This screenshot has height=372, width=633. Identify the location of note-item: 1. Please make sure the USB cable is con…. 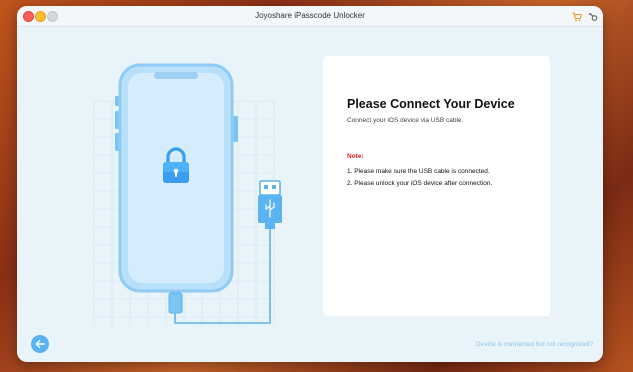
(418, 171).